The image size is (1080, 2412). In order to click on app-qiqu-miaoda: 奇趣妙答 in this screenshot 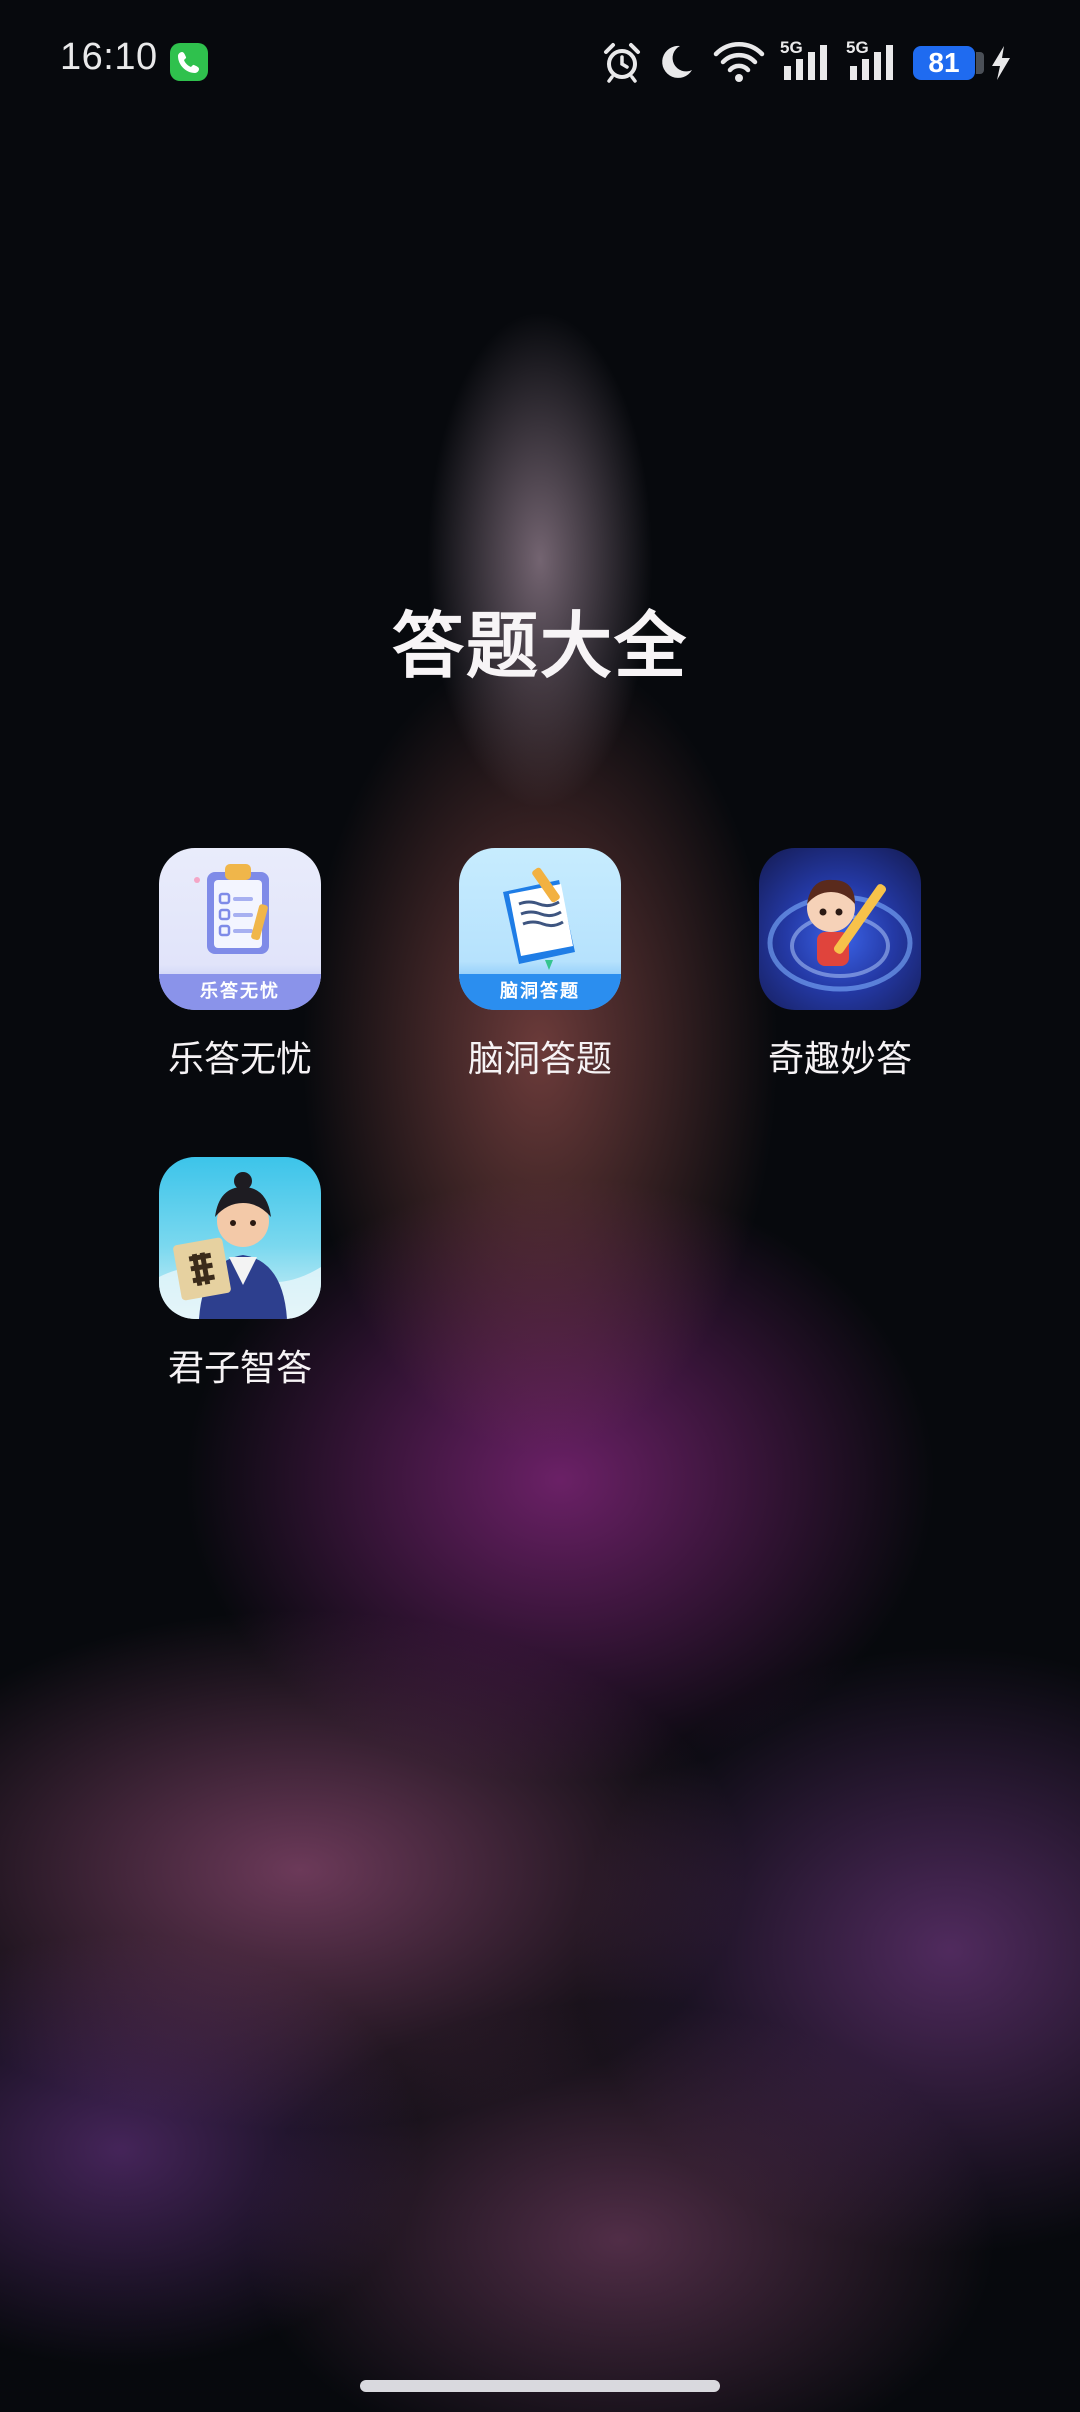, I will do `click(840, 965)`.